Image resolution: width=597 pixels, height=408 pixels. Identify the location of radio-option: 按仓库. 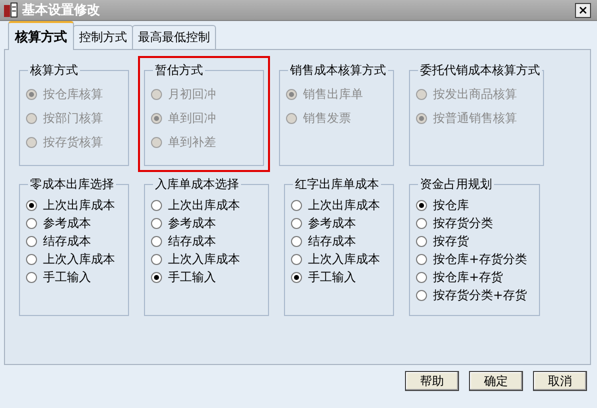
(442, 205).